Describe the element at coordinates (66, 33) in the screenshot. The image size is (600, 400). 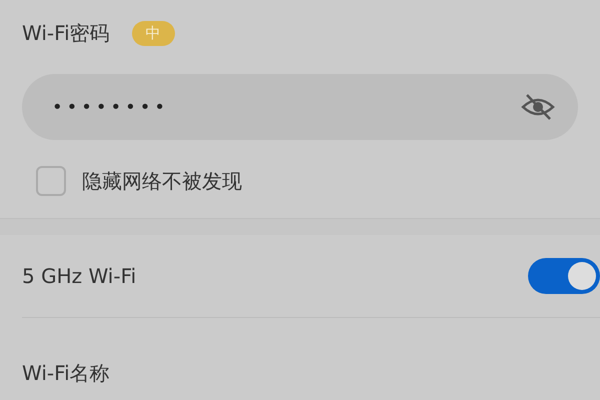
I see `password-label: Wi-Fi密码` at that location.